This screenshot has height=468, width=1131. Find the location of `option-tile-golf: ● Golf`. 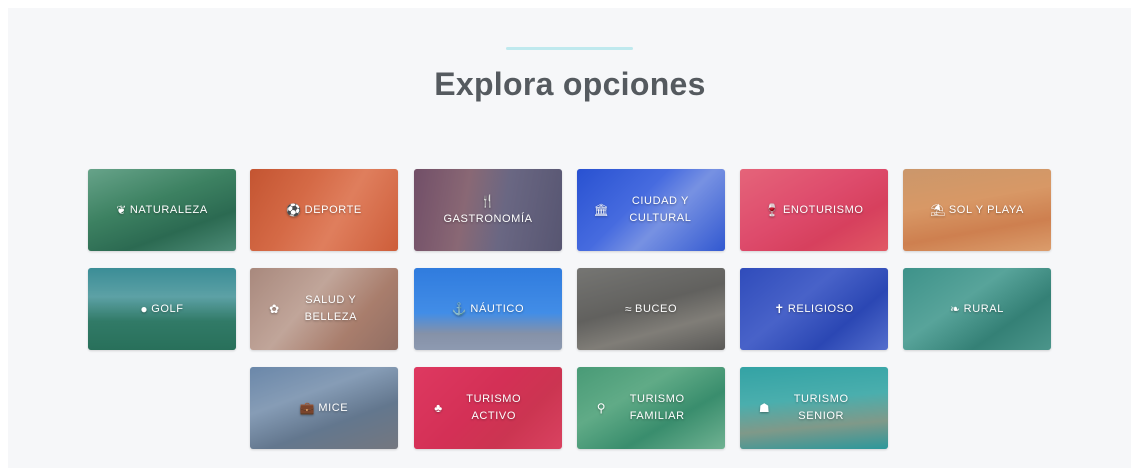

option-tile-golf: ● Golf is located at coordinates (162, 309).